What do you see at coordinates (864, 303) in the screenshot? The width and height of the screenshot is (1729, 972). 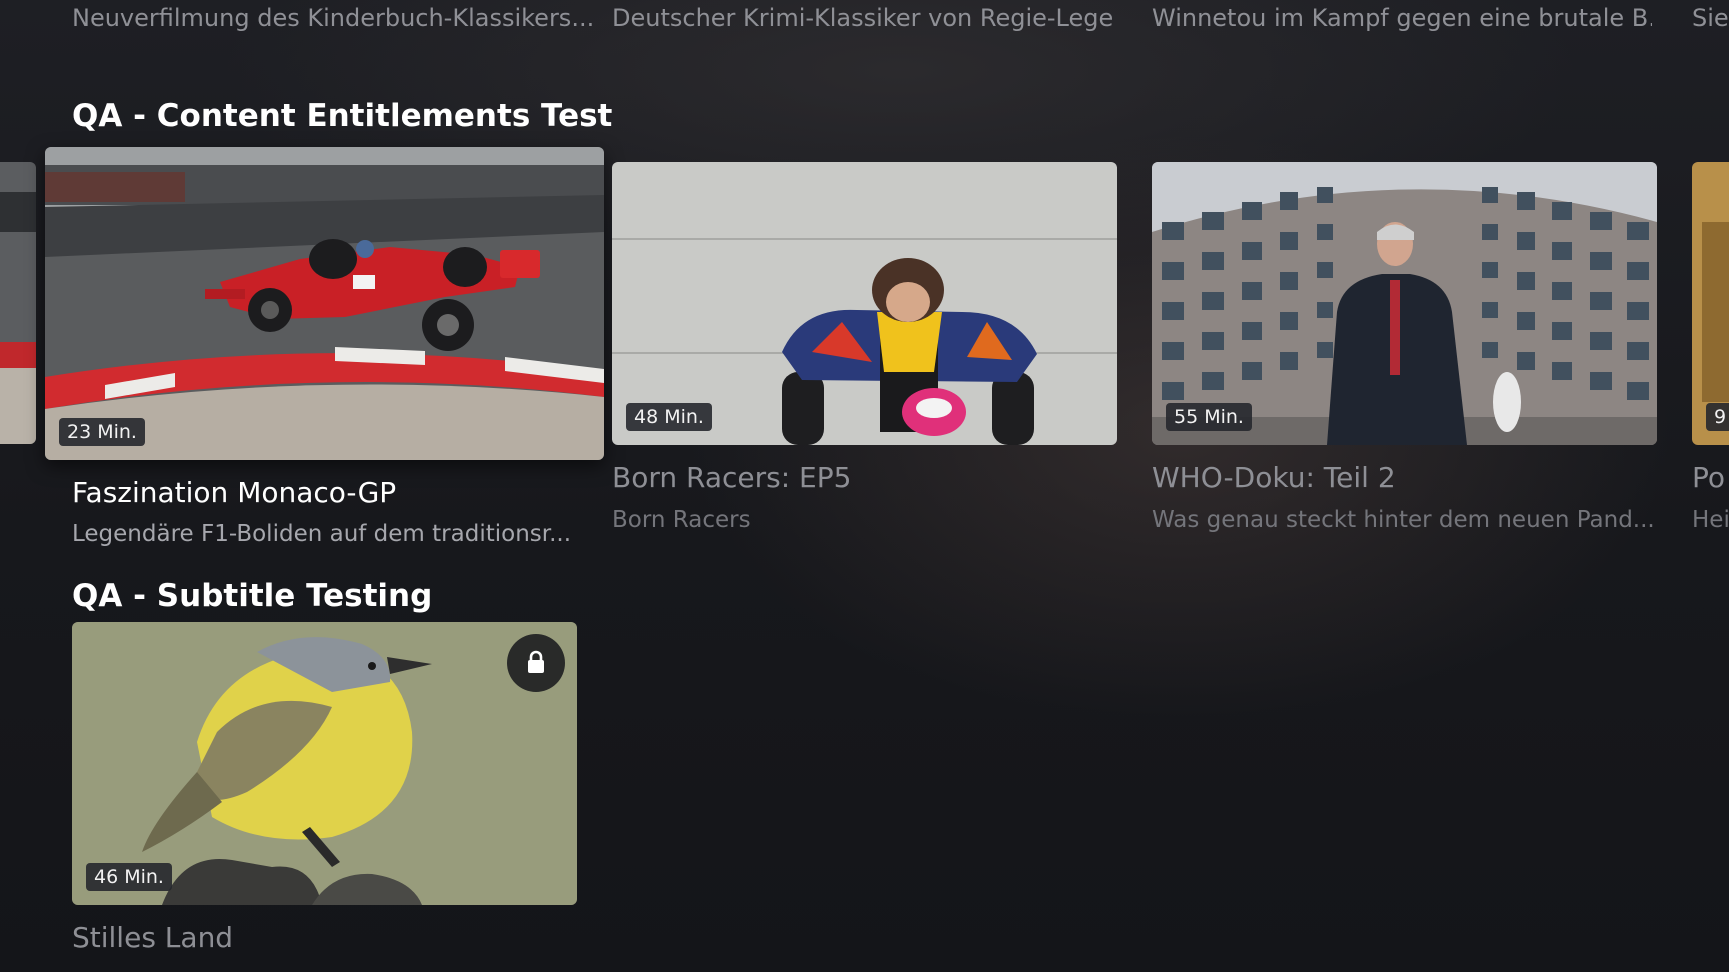 I see `thumbnail-young-racer: 48 Min.` at bounding box center [864, 303].